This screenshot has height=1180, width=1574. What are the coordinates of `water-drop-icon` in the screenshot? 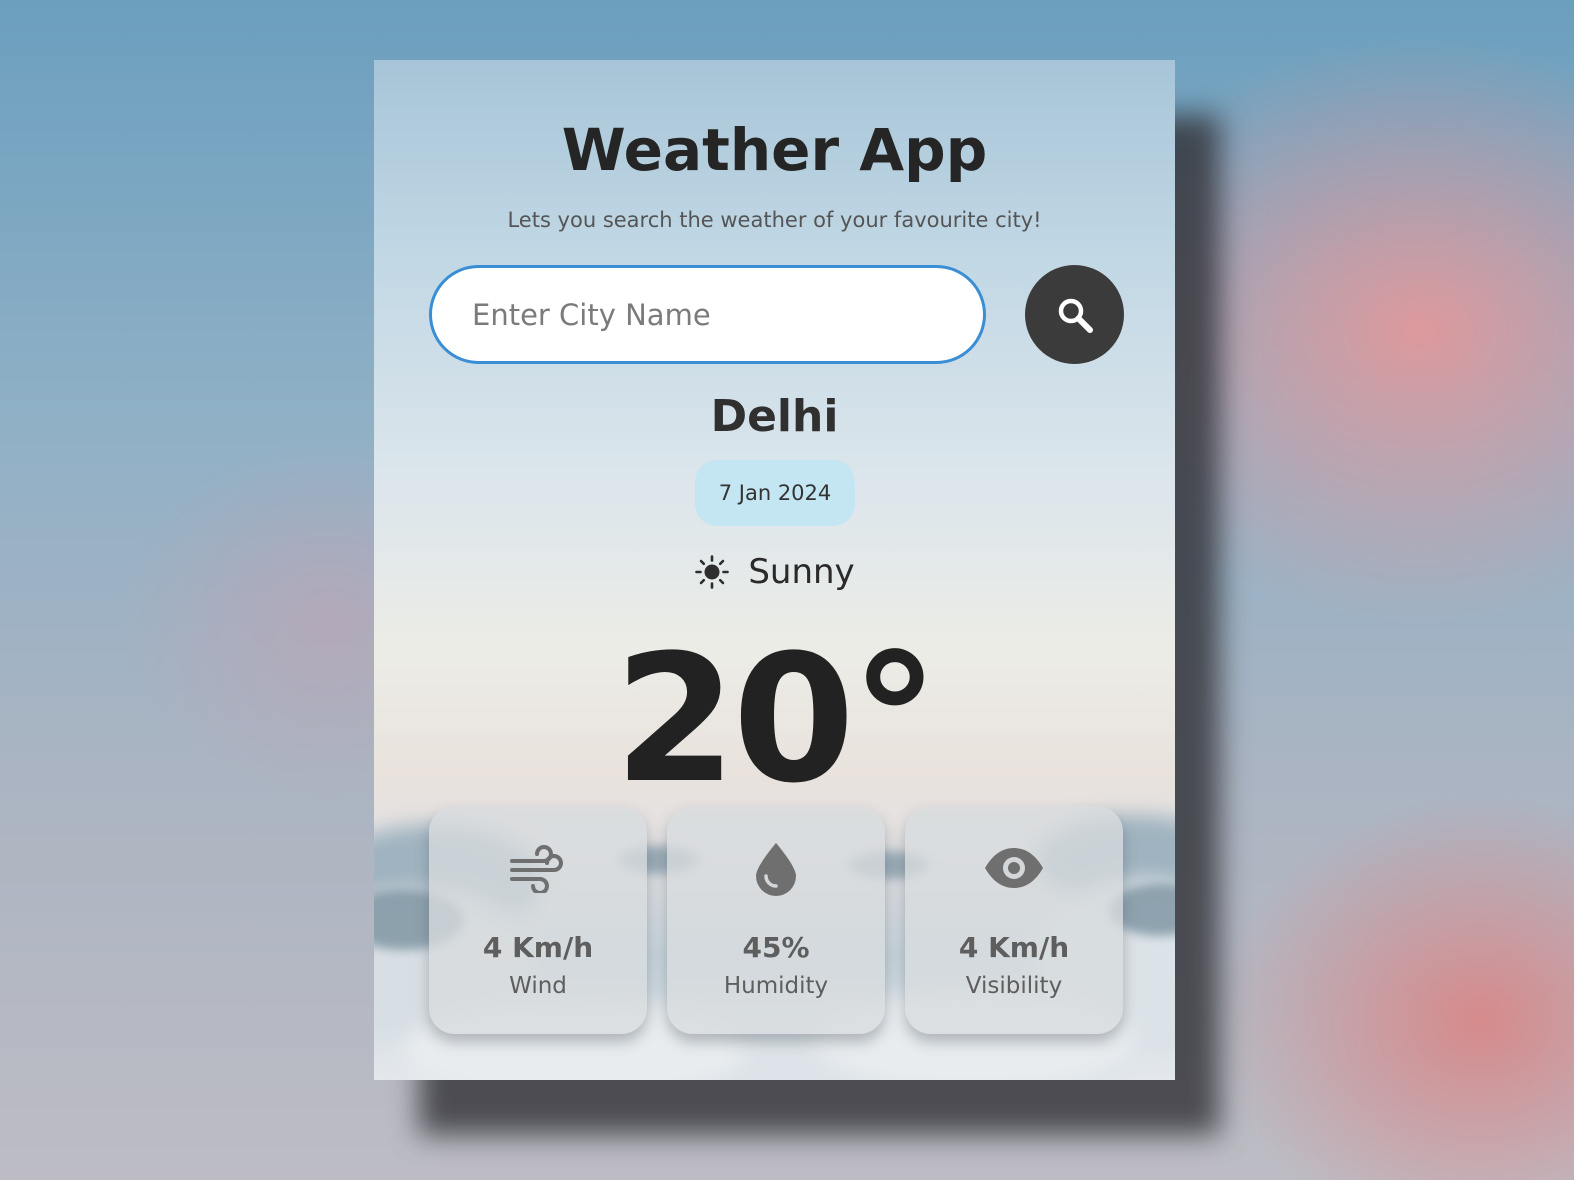 It's located at (776, 868).